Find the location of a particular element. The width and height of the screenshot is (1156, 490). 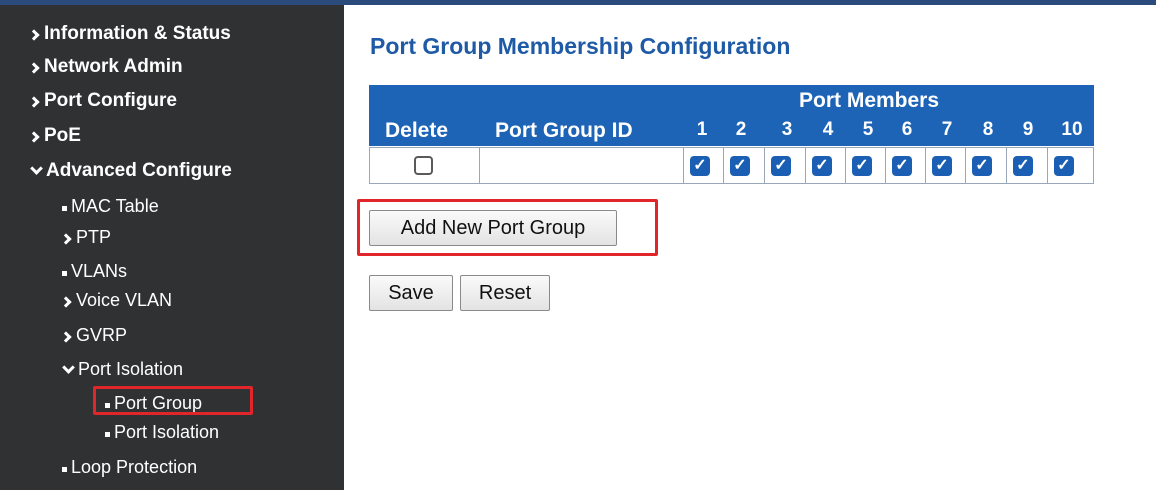

sidebar-item-port-isolation: Port Isolation is located at coordinates (122, 369).